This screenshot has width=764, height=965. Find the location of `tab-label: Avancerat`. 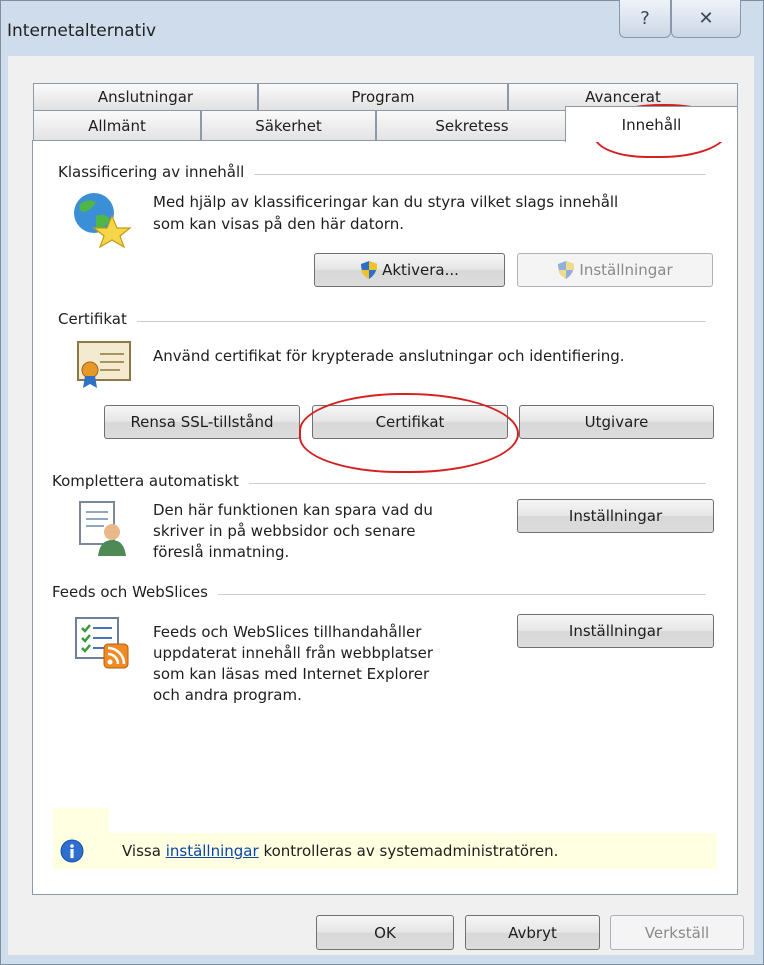

tab-label: Avancerat is located at coordinates (623, 97).